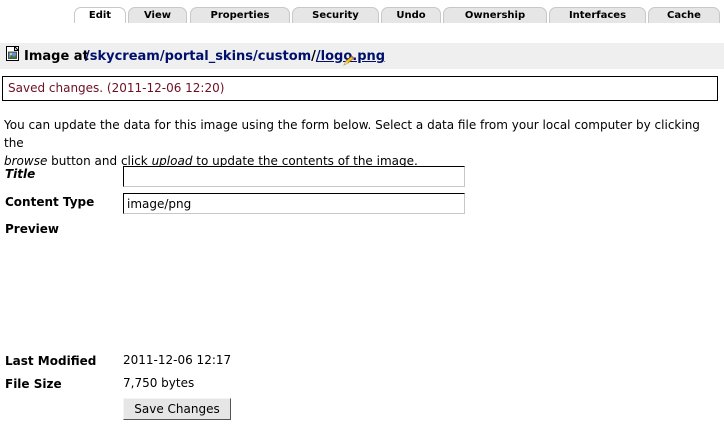  I want to click on intro-browse: browse, so click(26, 161).